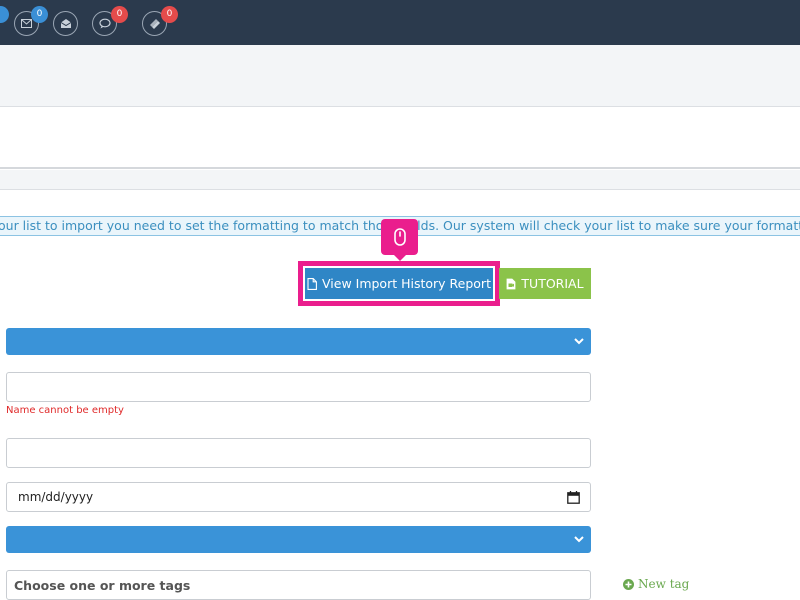  Describe the element at coordinates (65, 410) in the screenshot. I see `name-error-message: Name cannot be empty` at that location.